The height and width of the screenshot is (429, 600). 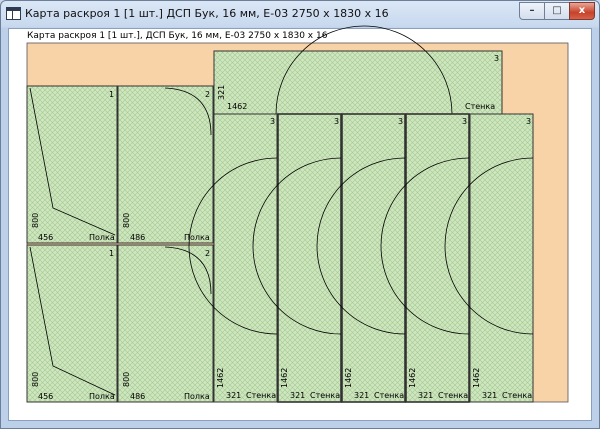 I want to click on part-width: 1462, so click(x=237, y=106).